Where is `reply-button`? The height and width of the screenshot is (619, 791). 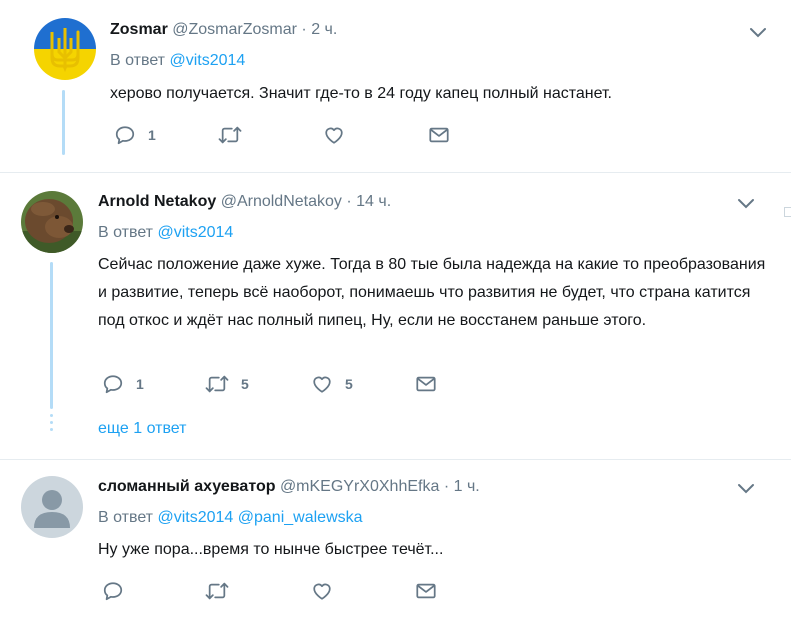
reply-button is located at coordinates (119, 591).